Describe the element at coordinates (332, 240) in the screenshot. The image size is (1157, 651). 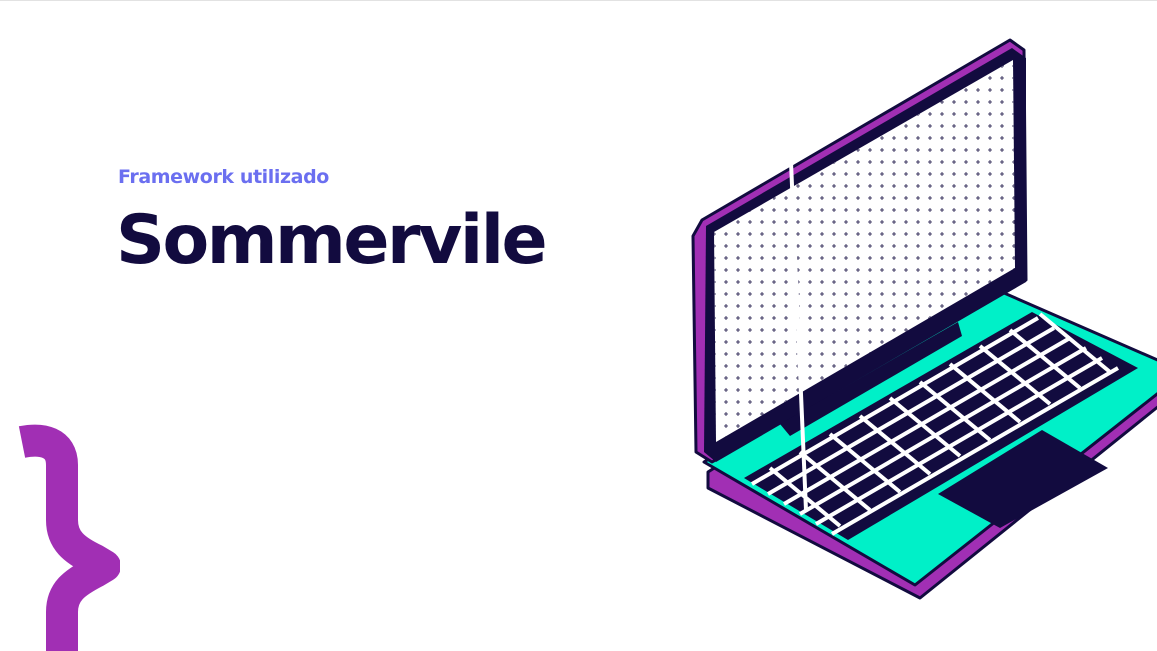
I see `slide-title: Sommervile` at that location.